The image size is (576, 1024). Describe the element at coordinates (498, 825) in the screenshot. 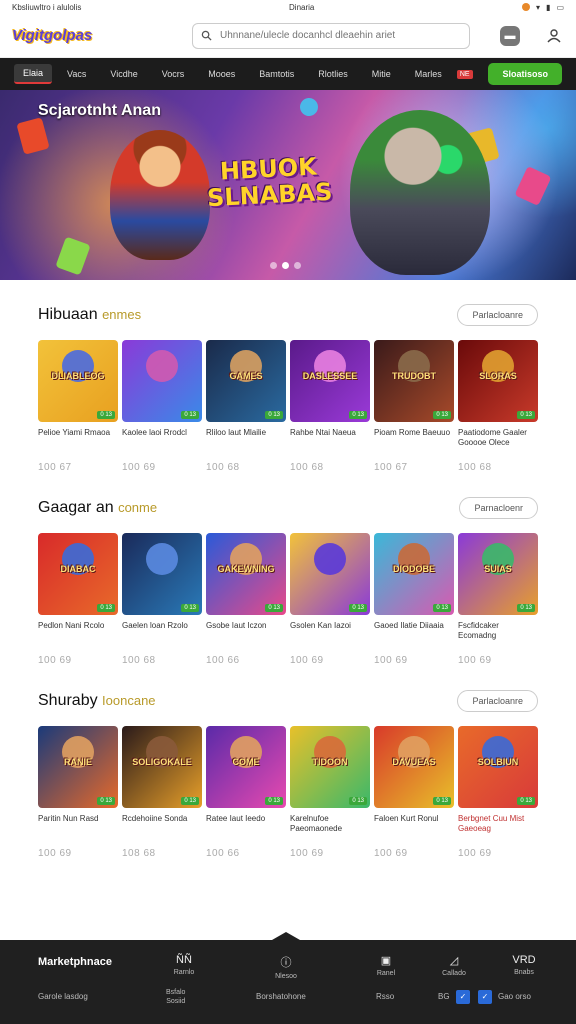

I see `game-name: Berbgnet Cuu Mist Gaeoeag` at that location.